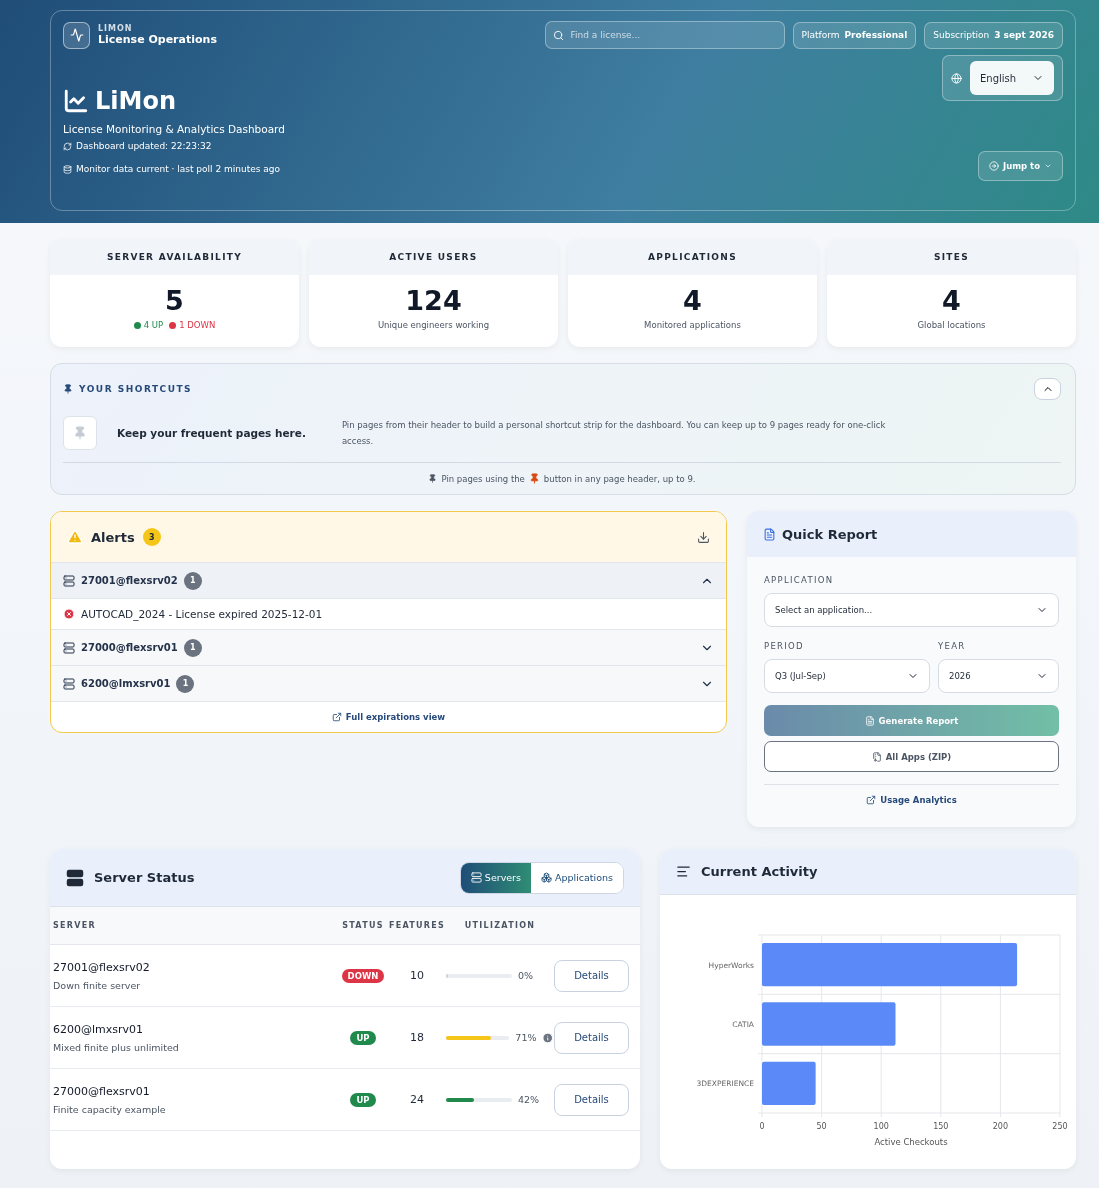 The height and width of the screenshot is (1188, 1099). What do you see at coordinates (1048, 166) in the screenshot?
I see `caret-icon` at bounding box center [1048, 166].